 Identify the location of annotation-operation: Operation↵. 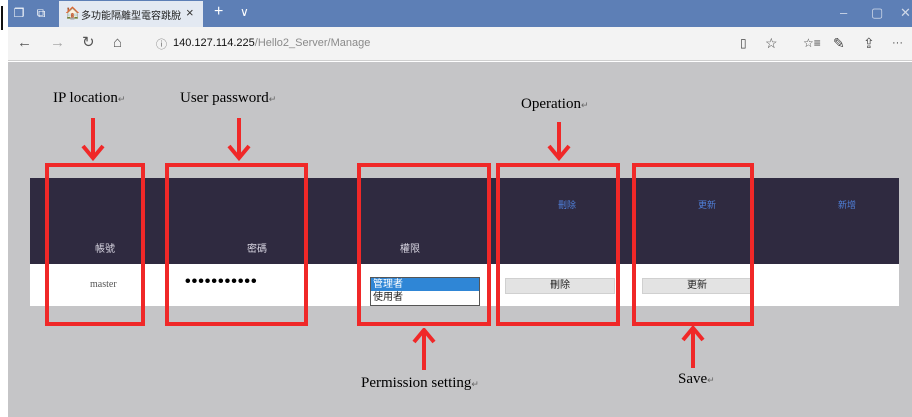
(555, 104).